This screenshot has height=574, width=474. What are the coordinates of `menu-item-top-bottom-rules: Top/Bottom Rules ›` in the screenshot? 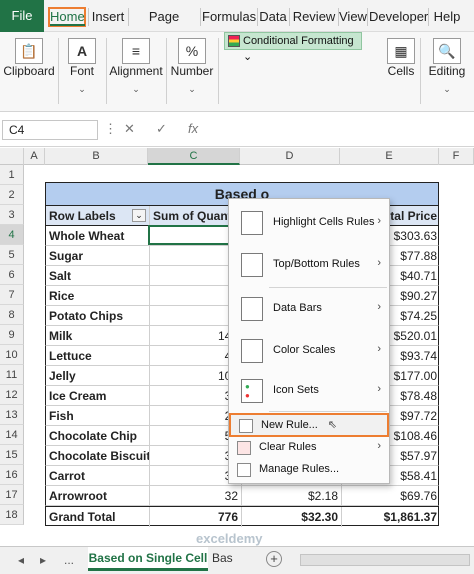 It's located at (309, 265).